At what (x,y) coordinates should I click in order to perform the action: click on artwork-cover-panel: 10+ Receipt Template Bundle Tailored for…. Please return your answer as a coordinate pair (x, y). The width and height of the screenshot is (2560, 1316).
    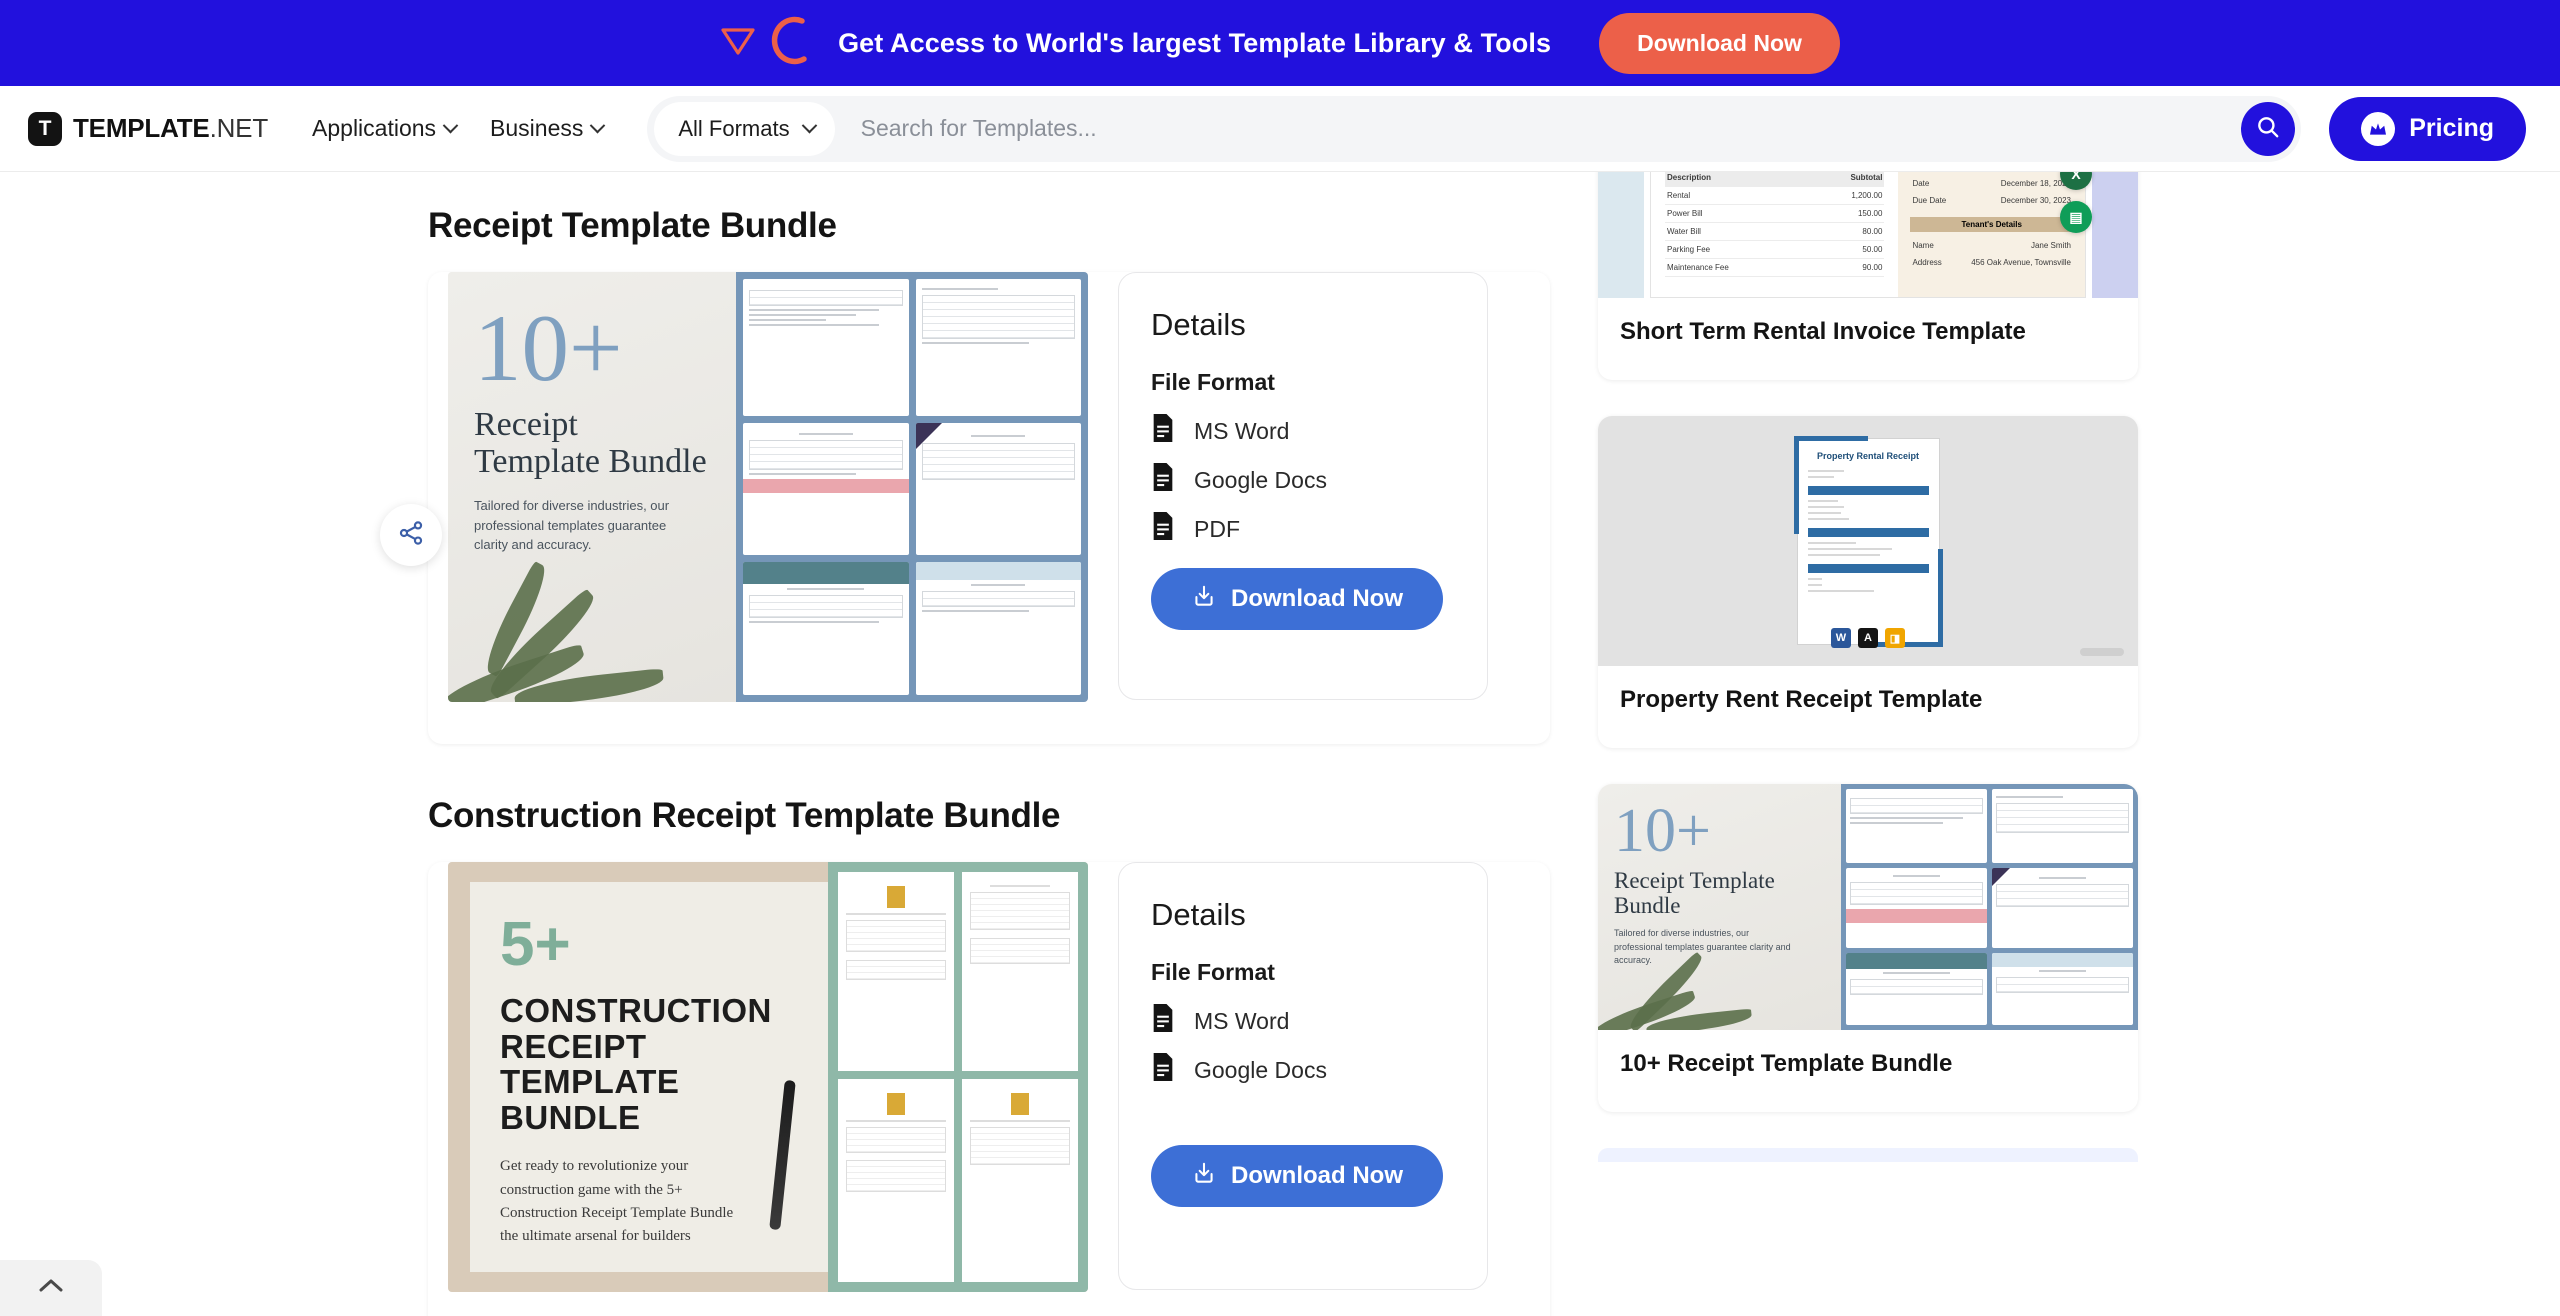
    Looking at the image, I should click on (1719, 907).